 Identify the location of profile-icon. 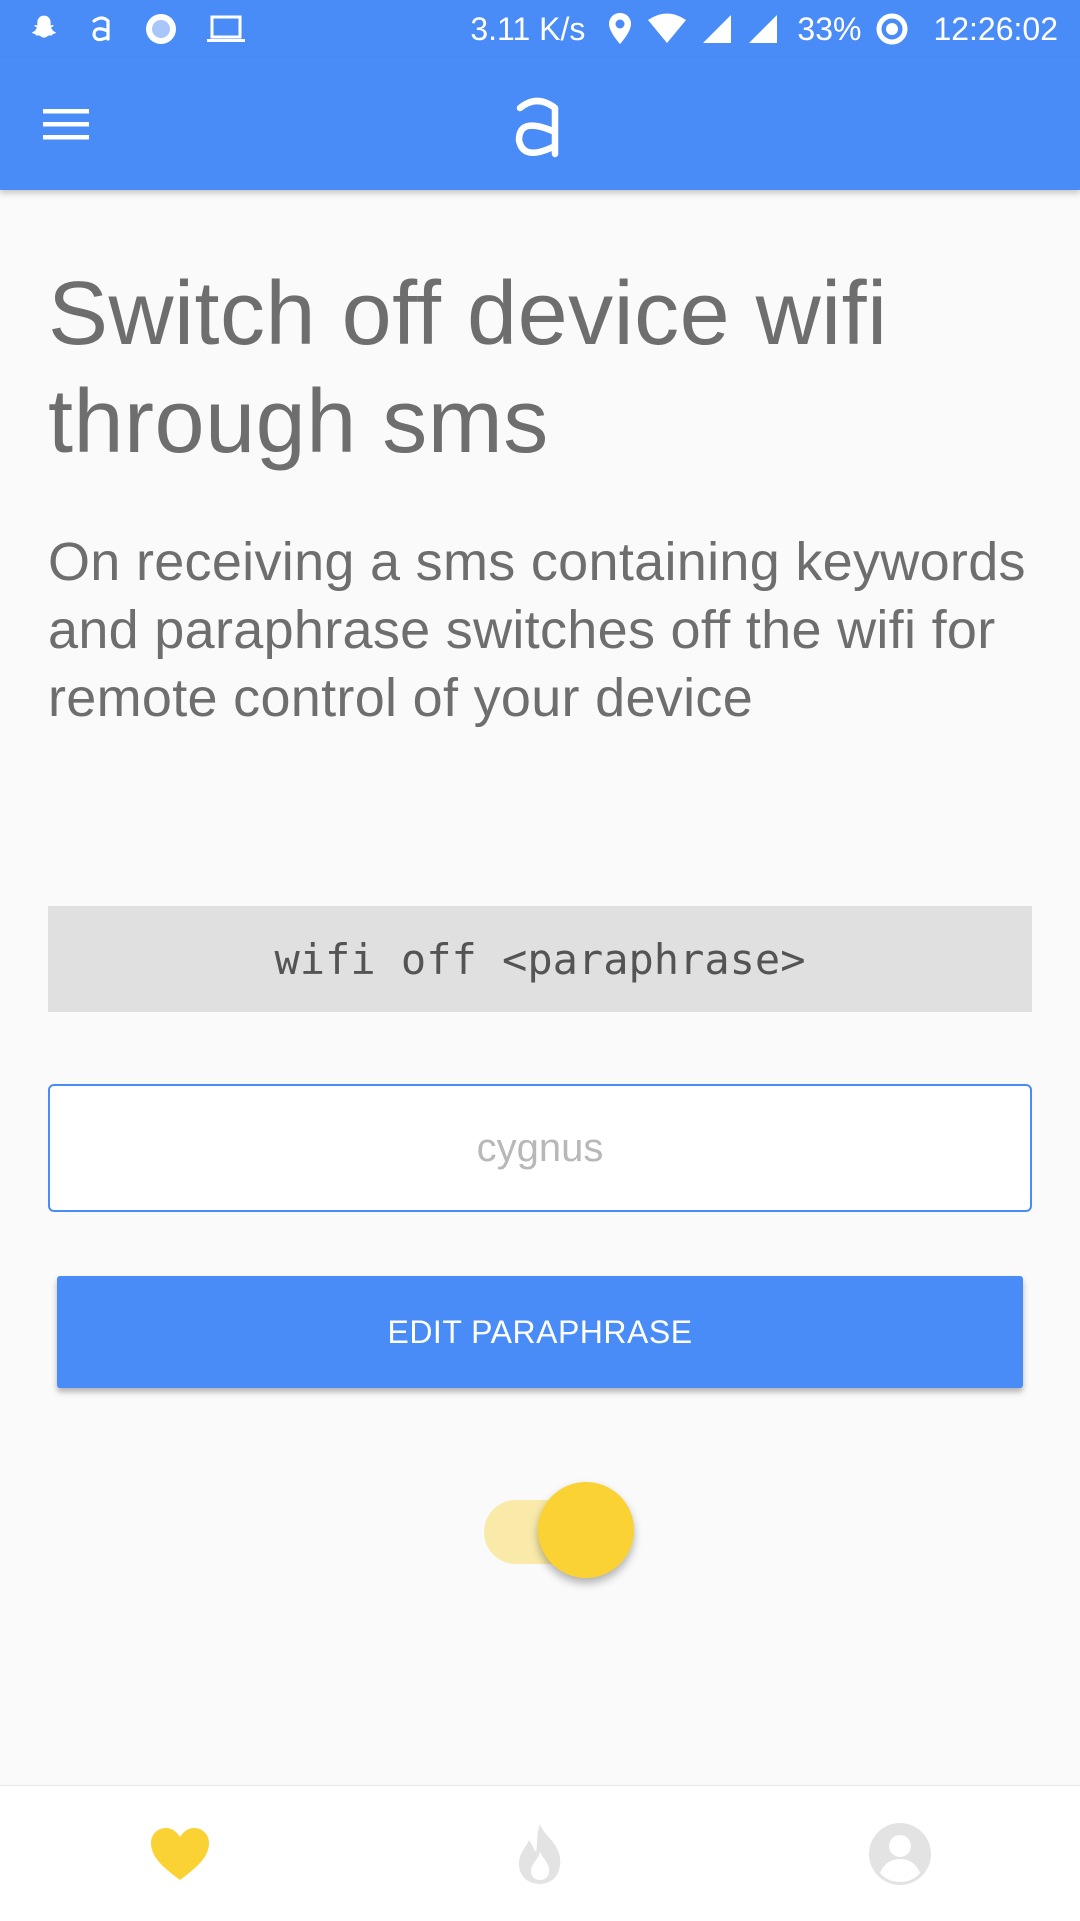
(900, 1853).